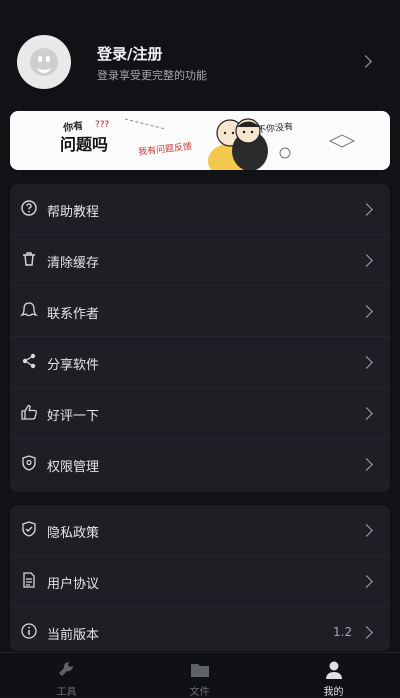 This screenshot has width=400, height=698. I want to click on tab-tools: 工具, so click(66, 675).